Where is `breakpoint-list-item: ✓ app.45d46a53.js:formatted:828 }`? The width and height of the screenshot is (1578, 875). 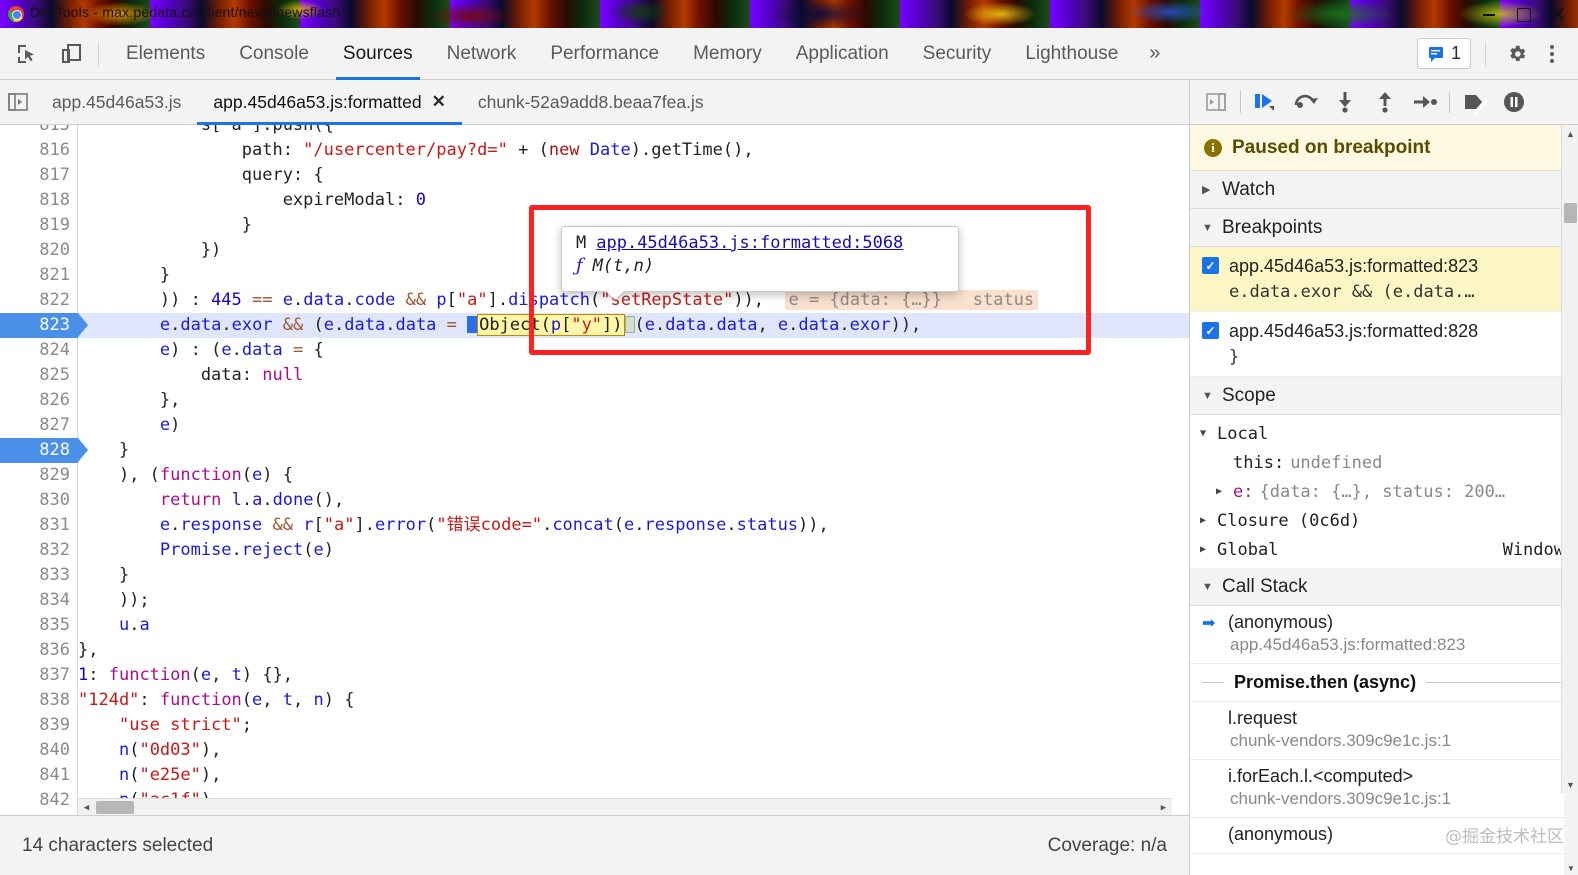 breakpoint-list-item: ✓ app.45d46a53.js:formatted:828 } is located at coordinates (1384, 344).